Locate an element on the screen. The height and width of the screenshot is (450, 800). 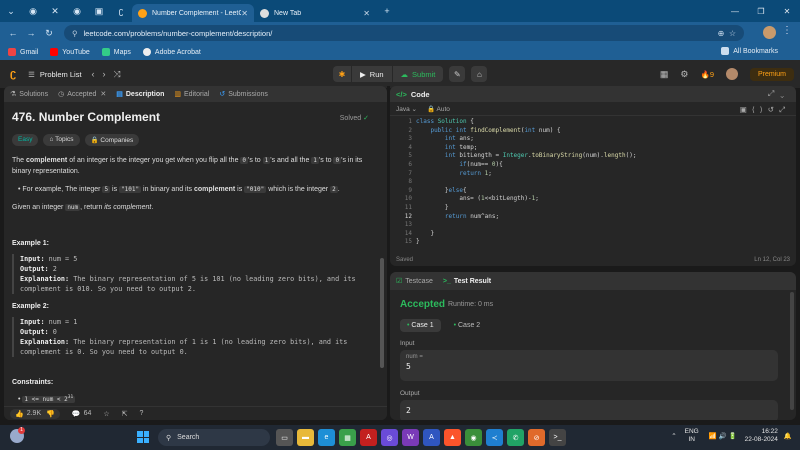
pinned-tab-leetcode-icon: ▣ is located at coordinates (99, 11).